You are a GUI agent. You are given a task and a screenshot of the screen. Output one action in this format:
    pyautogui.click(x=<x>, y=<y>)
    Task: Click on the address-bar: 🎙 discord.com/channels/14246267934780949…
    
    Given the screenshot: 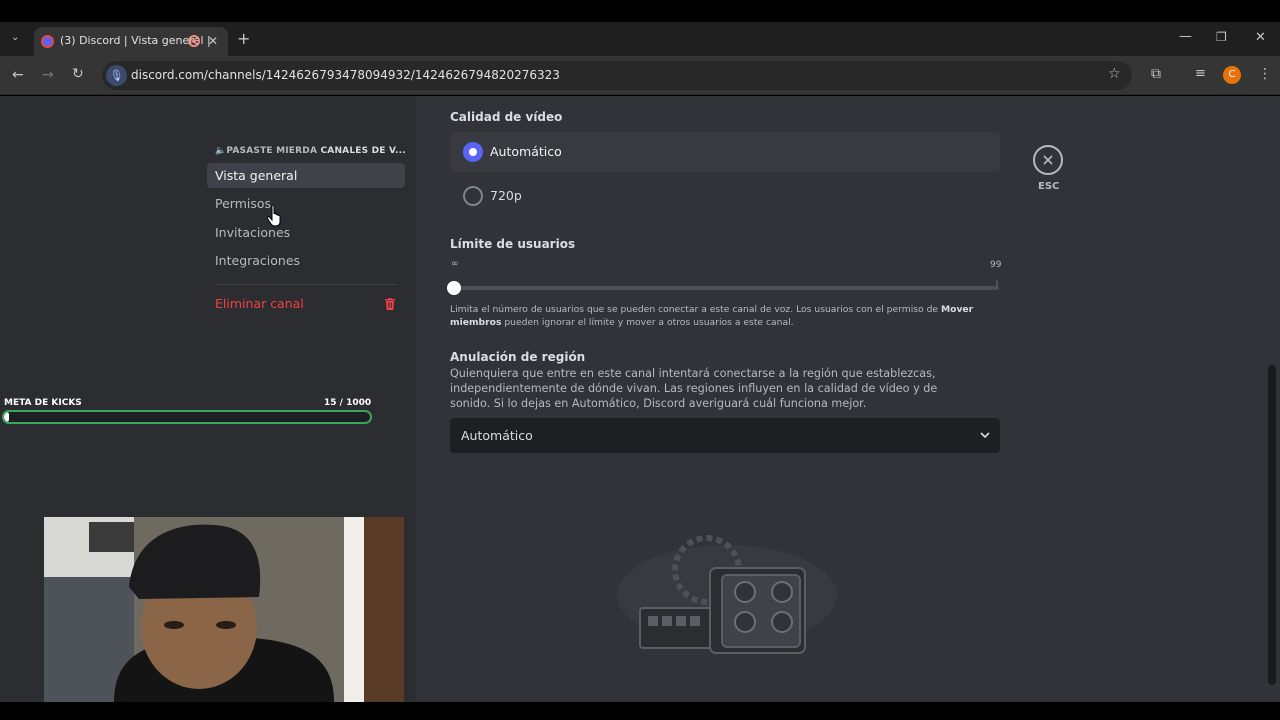 What is the action you would take?
    pyautogui.click(x=617, y=75)
    